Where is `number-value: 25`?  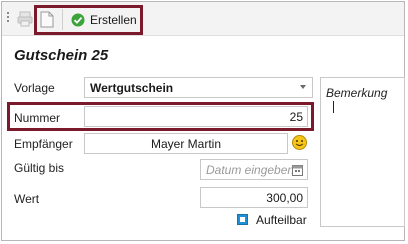 number-value: 25 is located at coordinates (296, 117).